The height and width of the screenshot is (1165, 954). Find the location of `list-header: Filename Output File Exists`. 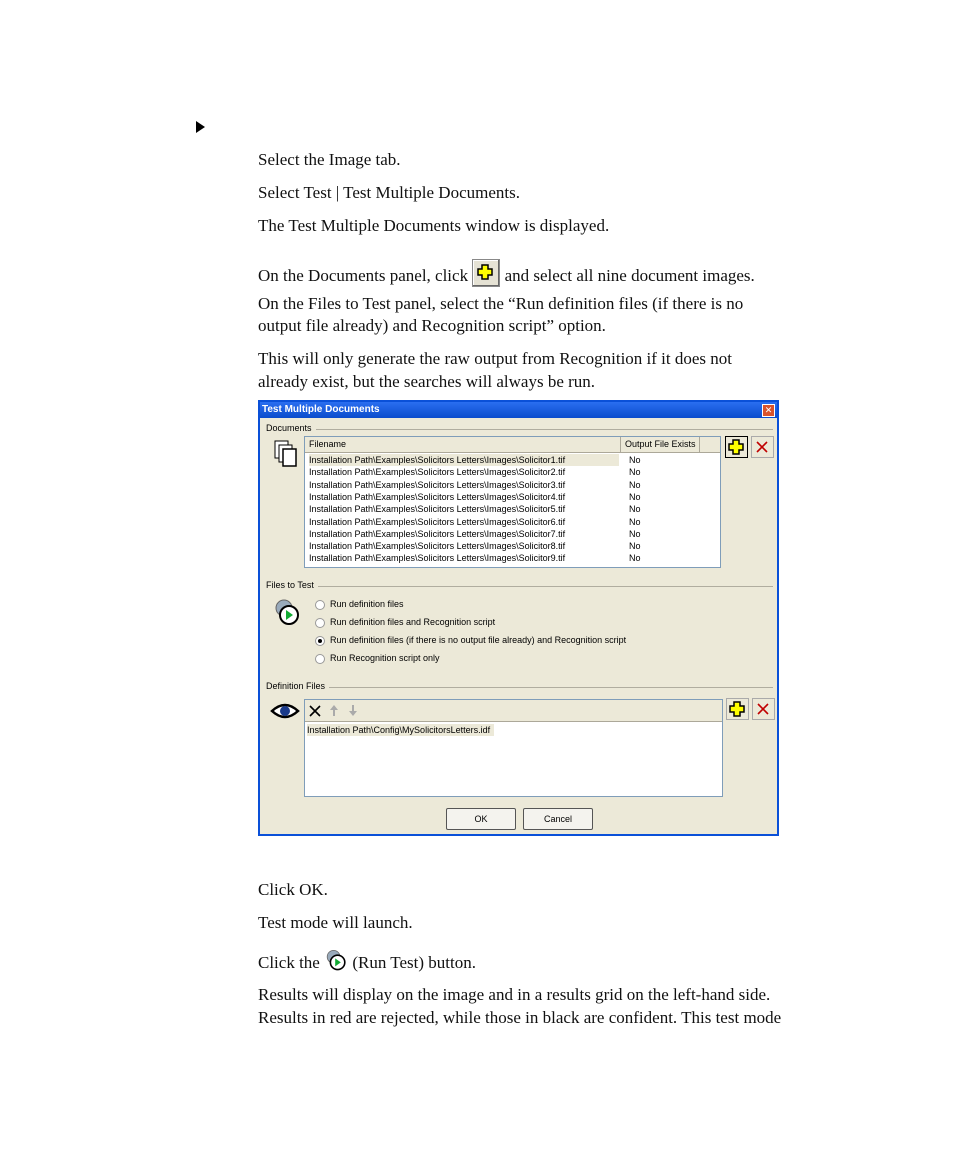

list-header: Filename Output File Exists is located at coordinates (512, 445).